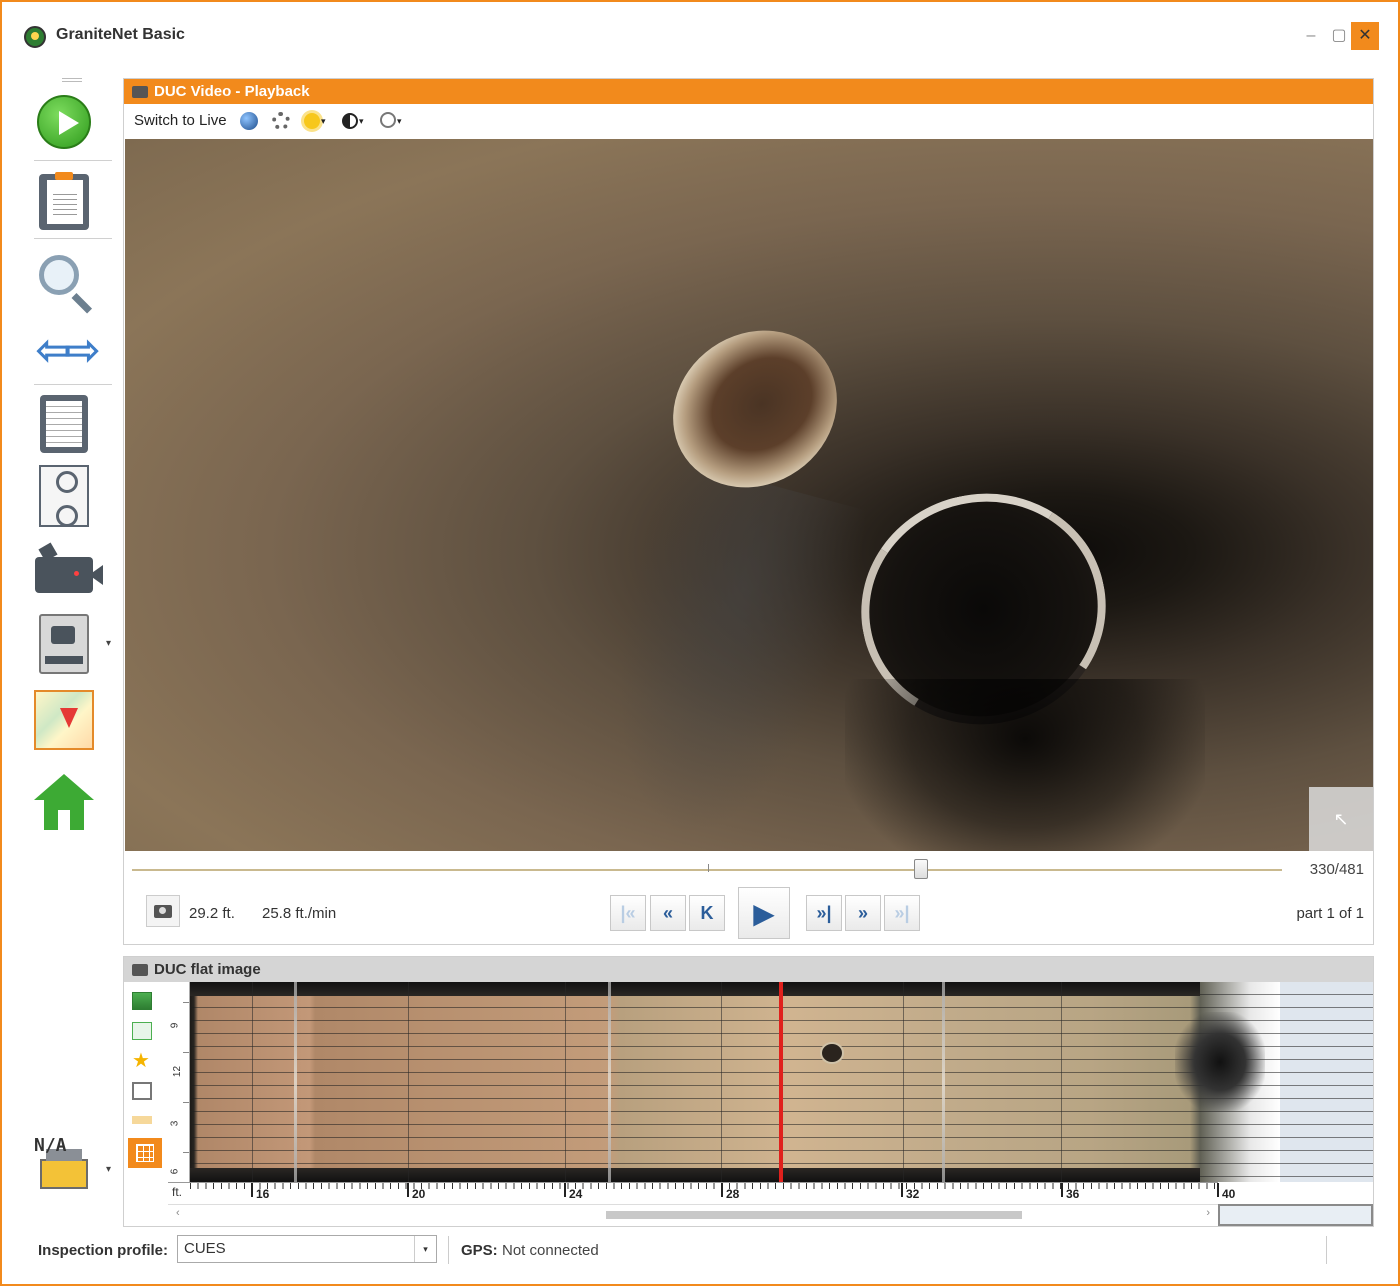 Image resolution: width=1400 pixels, height=1286 pixels. I want to click on step-forward-button: »|, so click(824, 913).